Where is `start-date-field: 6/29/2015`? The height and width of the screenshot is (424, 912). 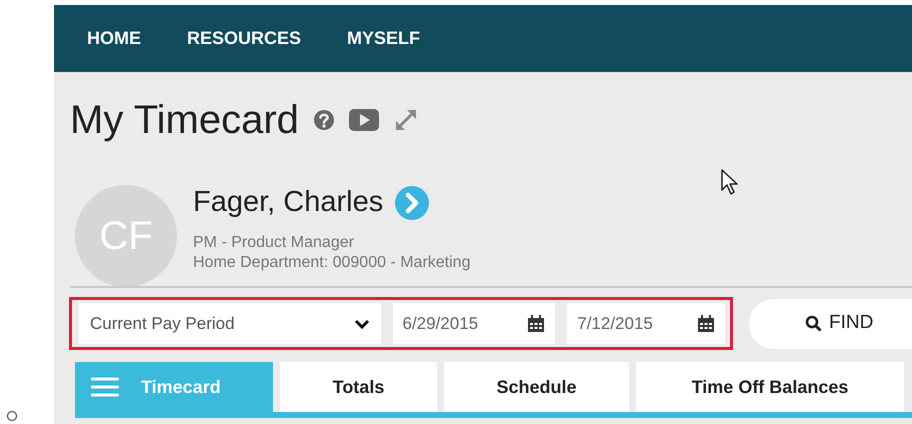 start-date-field: 6/29/2015 is located at coordinates (474, 323).